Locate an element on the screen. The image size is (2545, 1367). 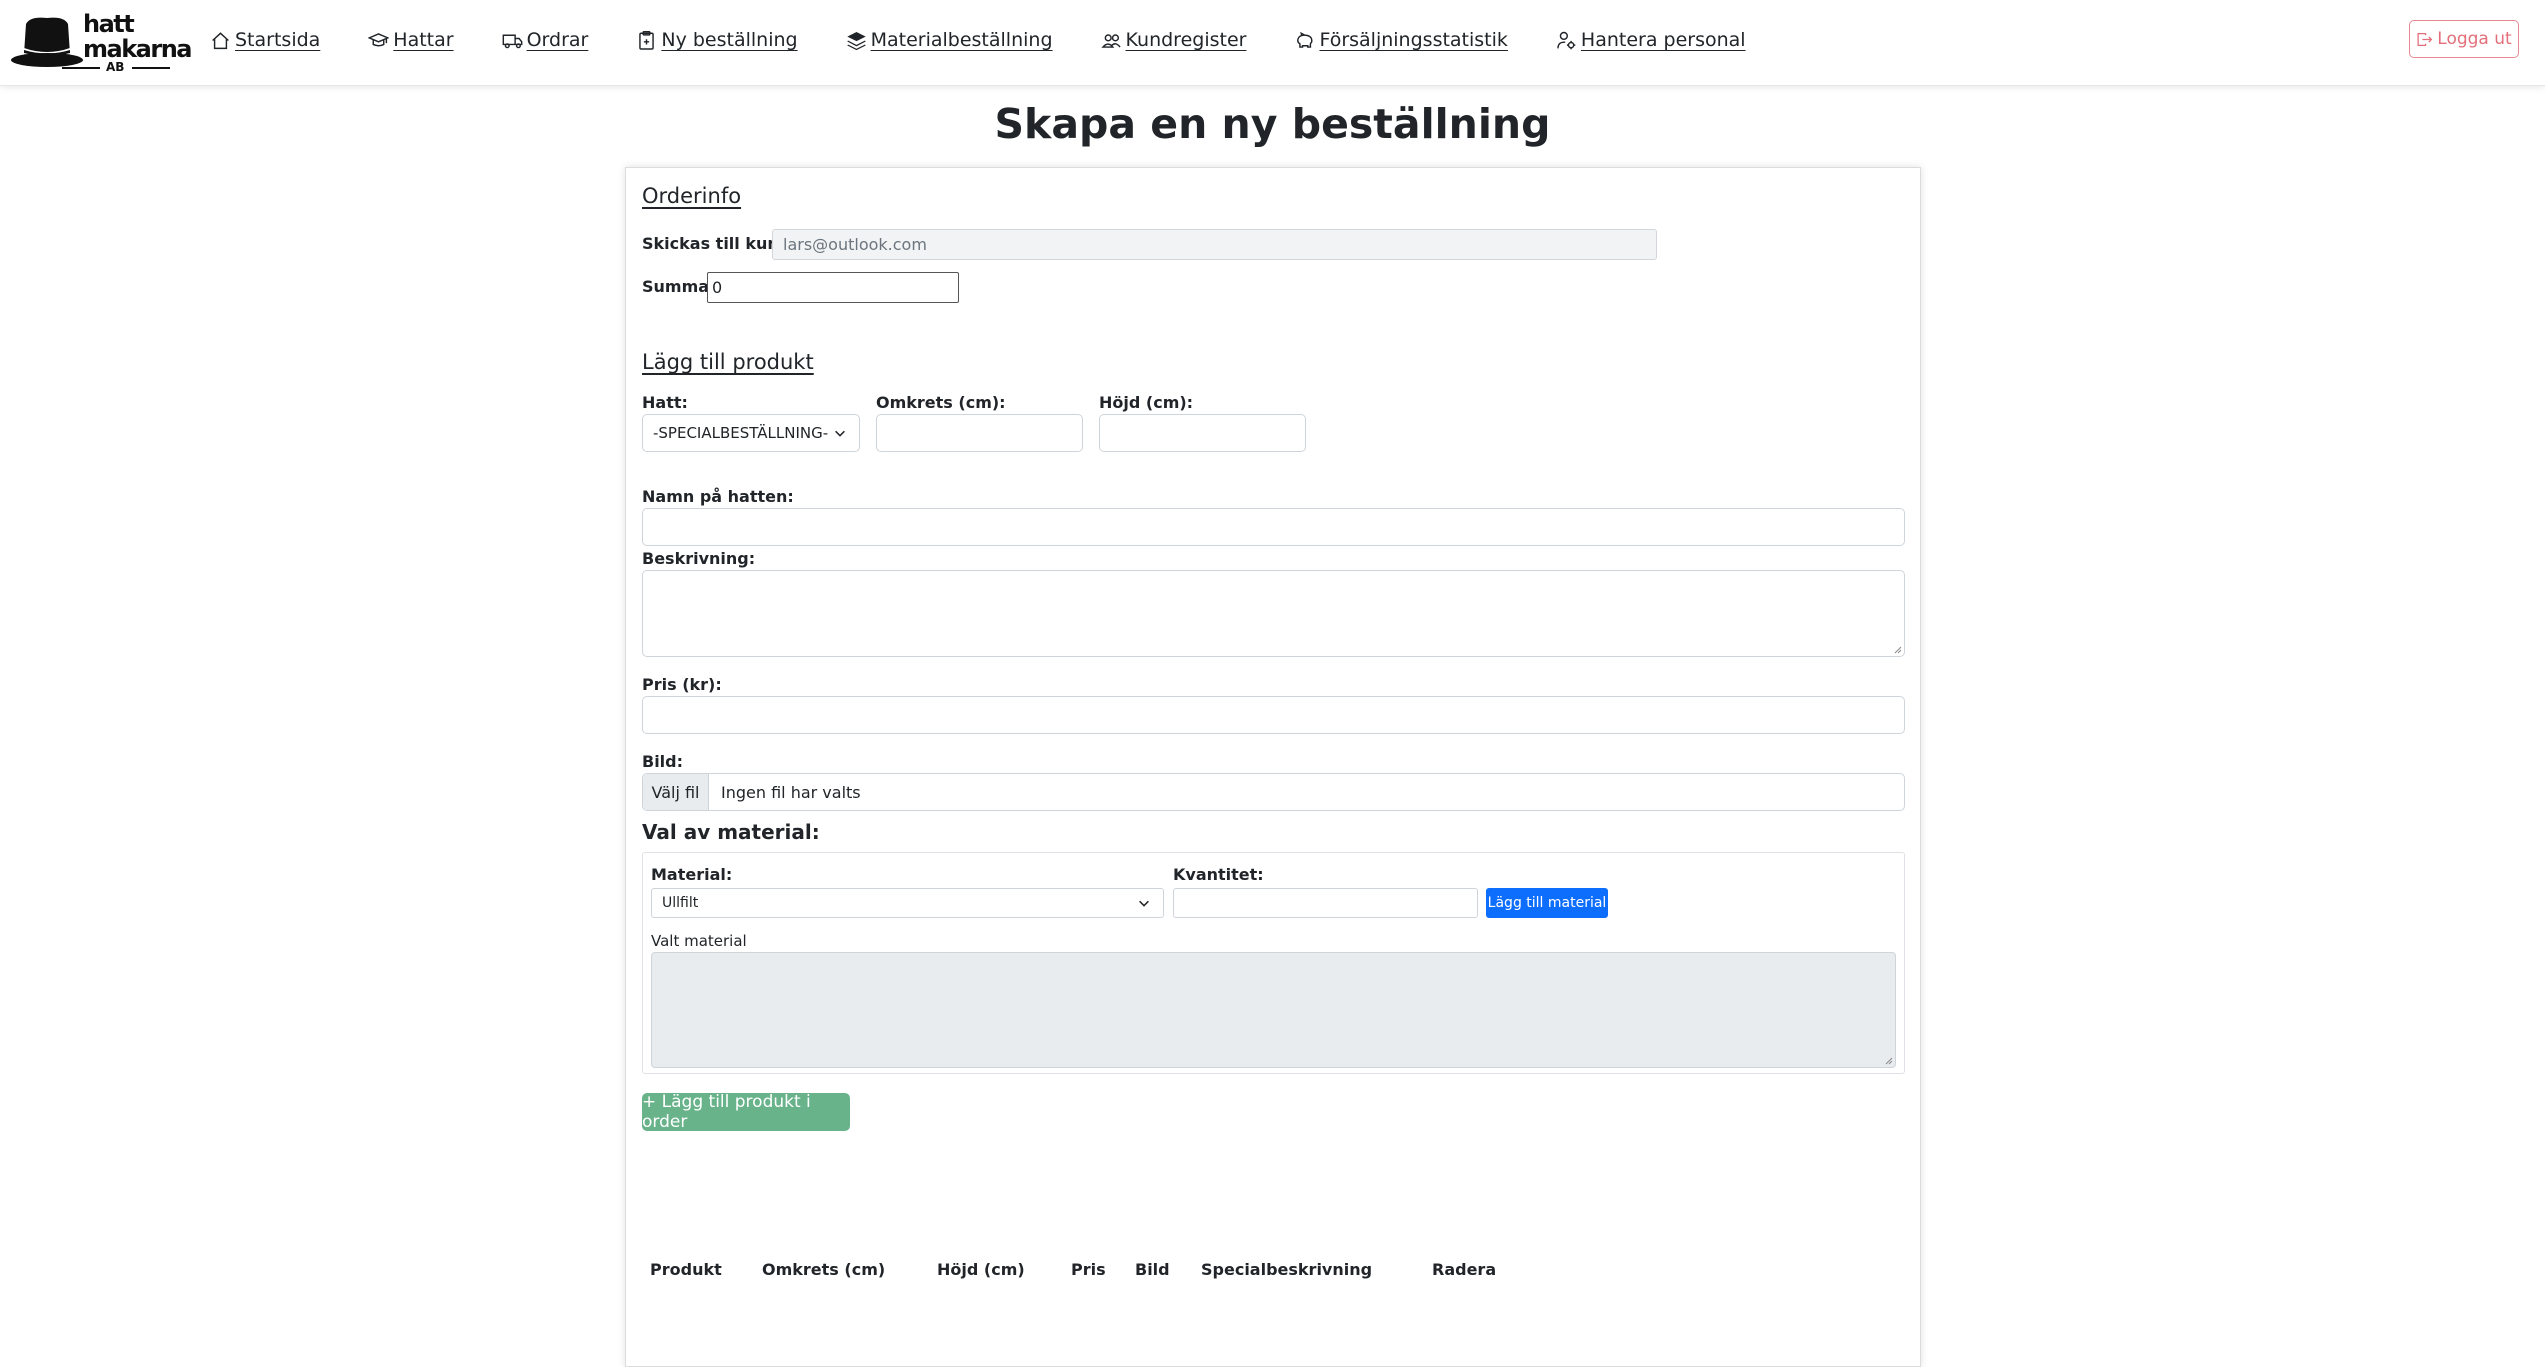
brand-name: hatt makarna is located at coordinates (137, 36).